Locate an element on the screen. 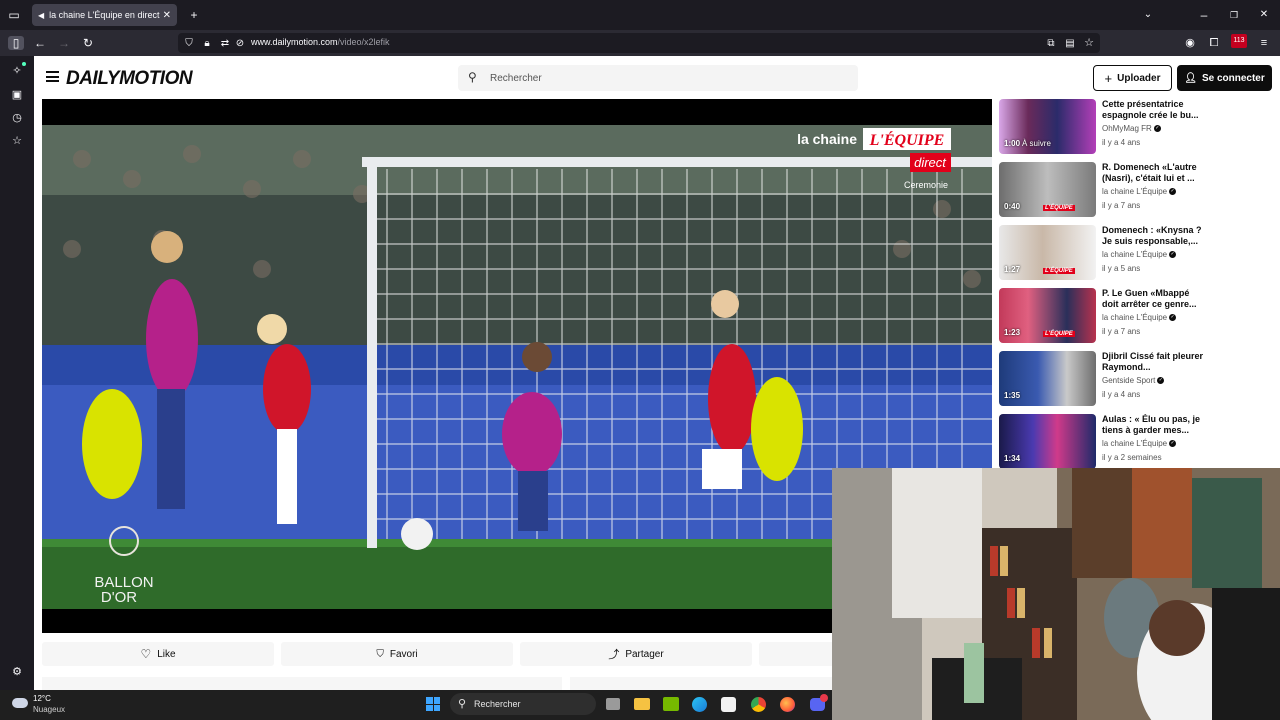 The image size is (1280, 720). bookmark-star-icon: ☆ is located at coordinates (1089, 43).